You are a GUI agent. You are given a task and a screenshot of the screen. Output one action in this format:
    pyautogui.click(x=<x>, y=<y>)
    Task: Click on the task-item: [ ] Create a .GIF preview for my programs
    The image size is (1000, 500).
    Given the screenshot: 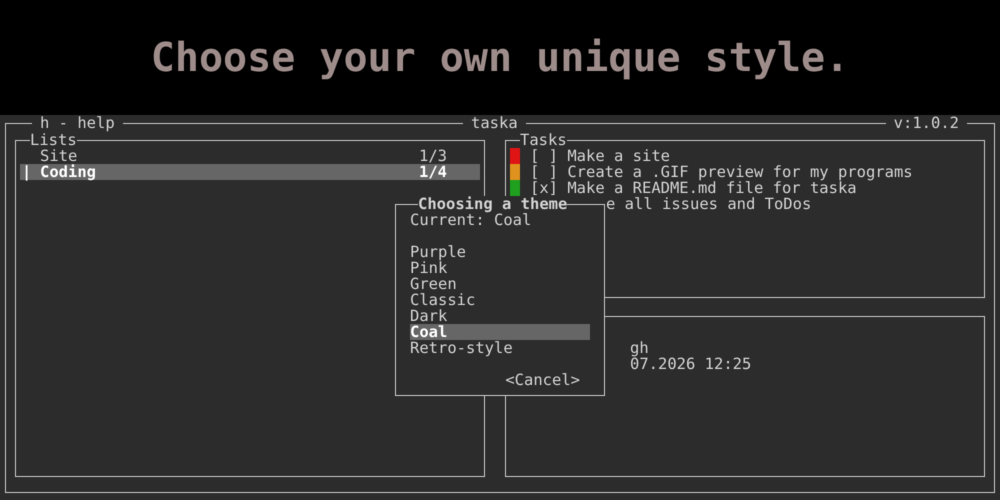 What is the action you would take?
    pyautogui.click(x=721, y=172)
    